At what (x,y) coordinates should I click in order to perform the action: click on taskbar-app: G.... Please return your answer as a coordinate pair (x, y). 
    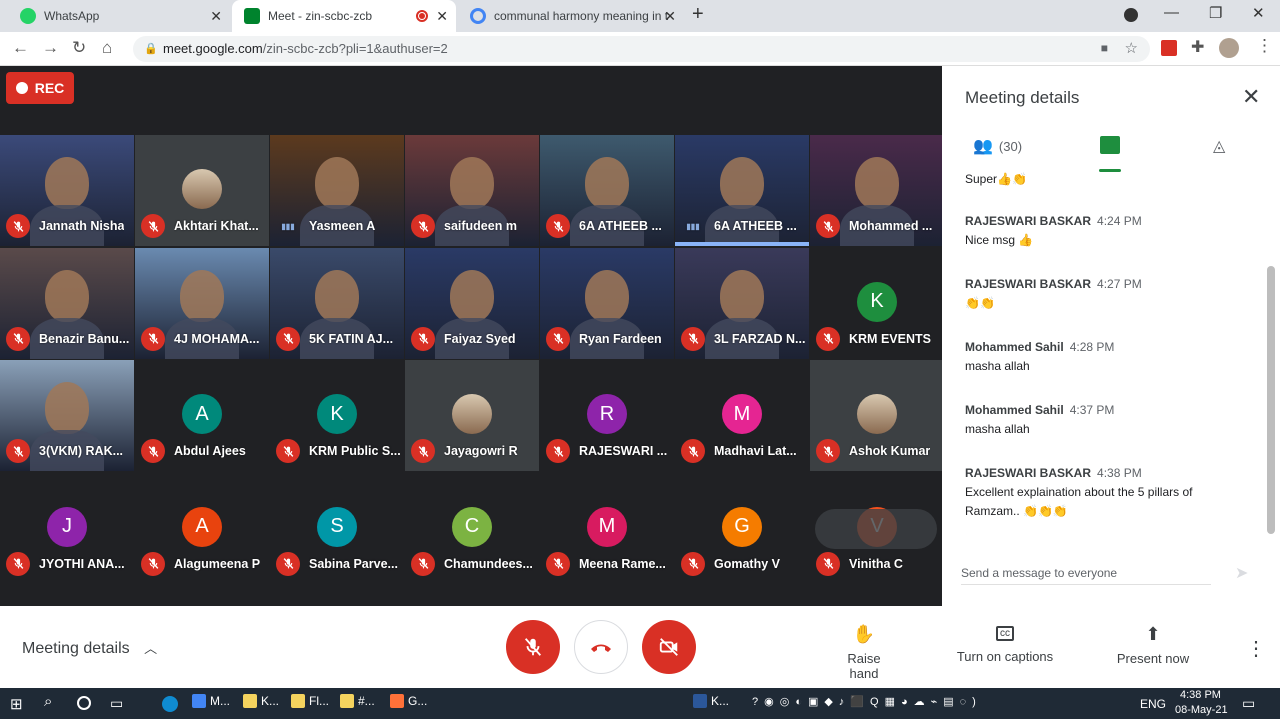
    Looking at the image, I should click on (408, 701).